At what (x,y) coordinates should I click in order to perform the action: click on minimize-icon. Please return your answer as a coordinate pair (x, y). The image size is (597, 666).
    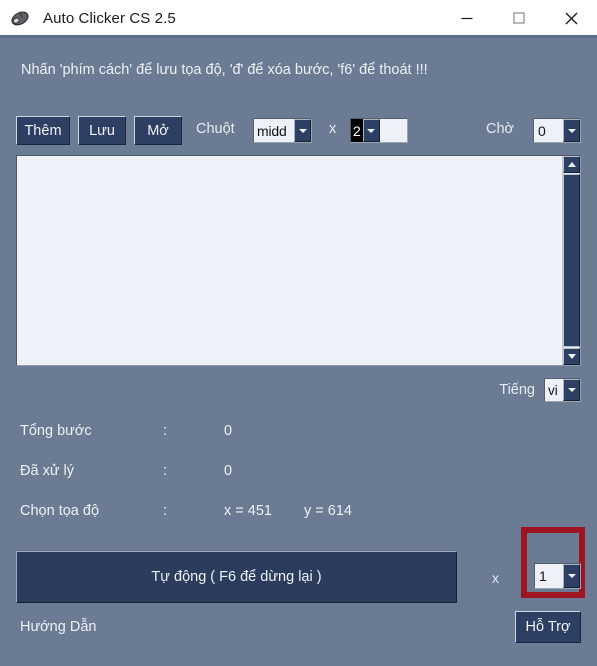
    Looking at the image, I should click on (467, 18).